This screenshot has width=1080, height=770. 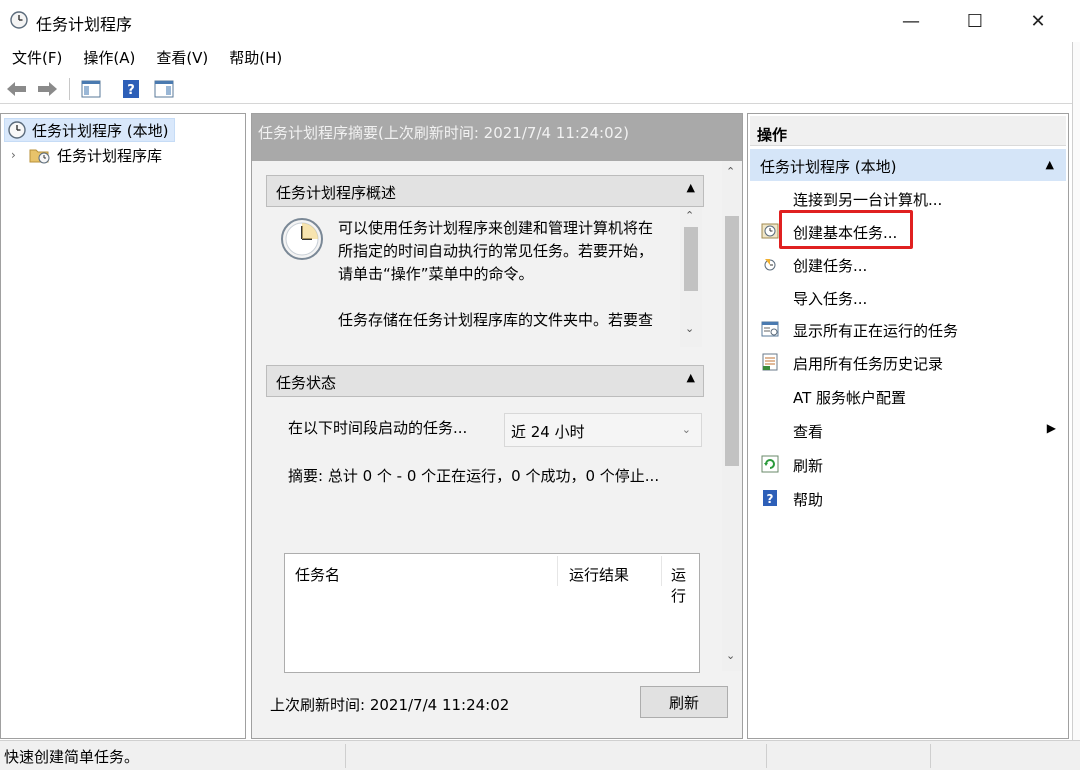 What do you see at coordinates (69, 89) in the screenshot?
I see `toolbar-separator` at bounding box center [69, 89].